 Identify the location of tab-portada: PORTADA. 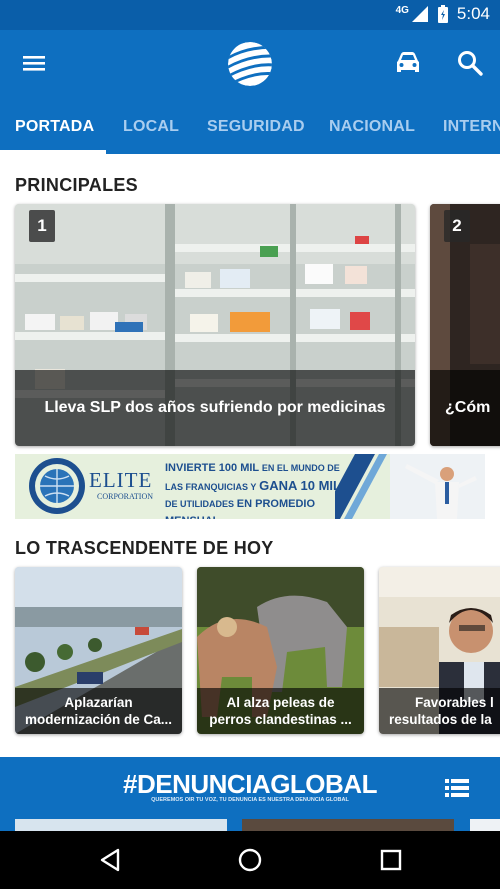
(54, 125).